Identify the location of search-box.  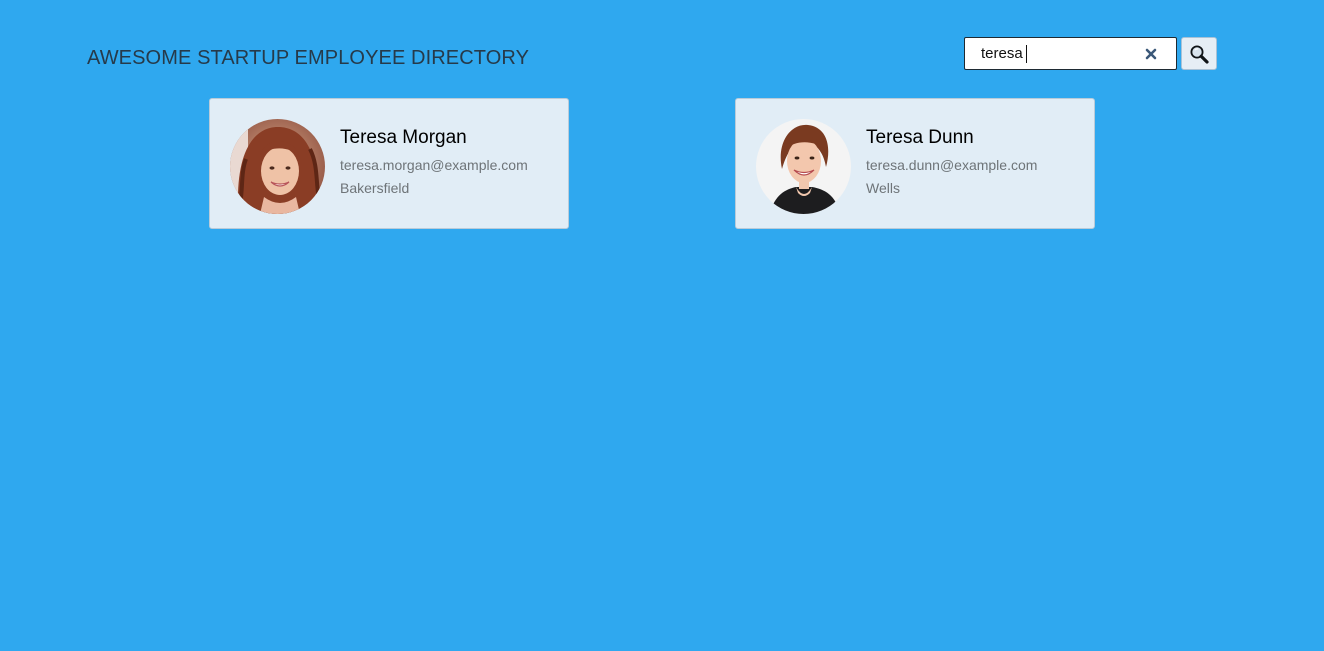
(1070, 53).